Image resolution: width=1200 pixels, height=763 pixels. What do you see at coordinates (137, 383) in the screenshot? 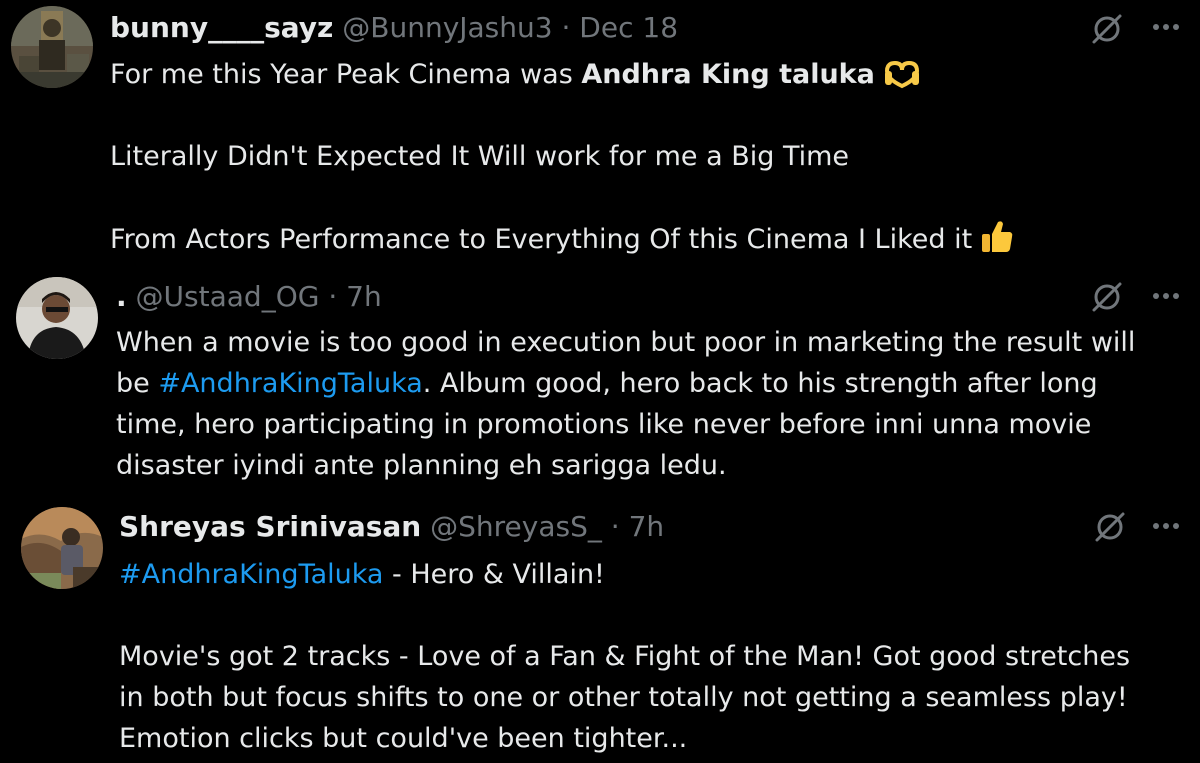
I see `text-line: be` at bounding box center [137, 383].